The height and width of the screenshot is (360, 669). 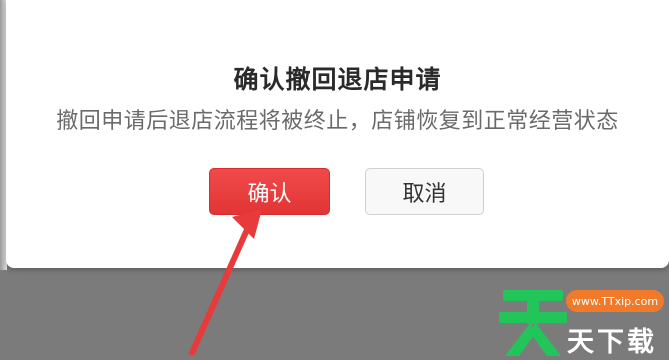 I want to click on watermark-site-name: 天下载, so click(x=612, y=342).